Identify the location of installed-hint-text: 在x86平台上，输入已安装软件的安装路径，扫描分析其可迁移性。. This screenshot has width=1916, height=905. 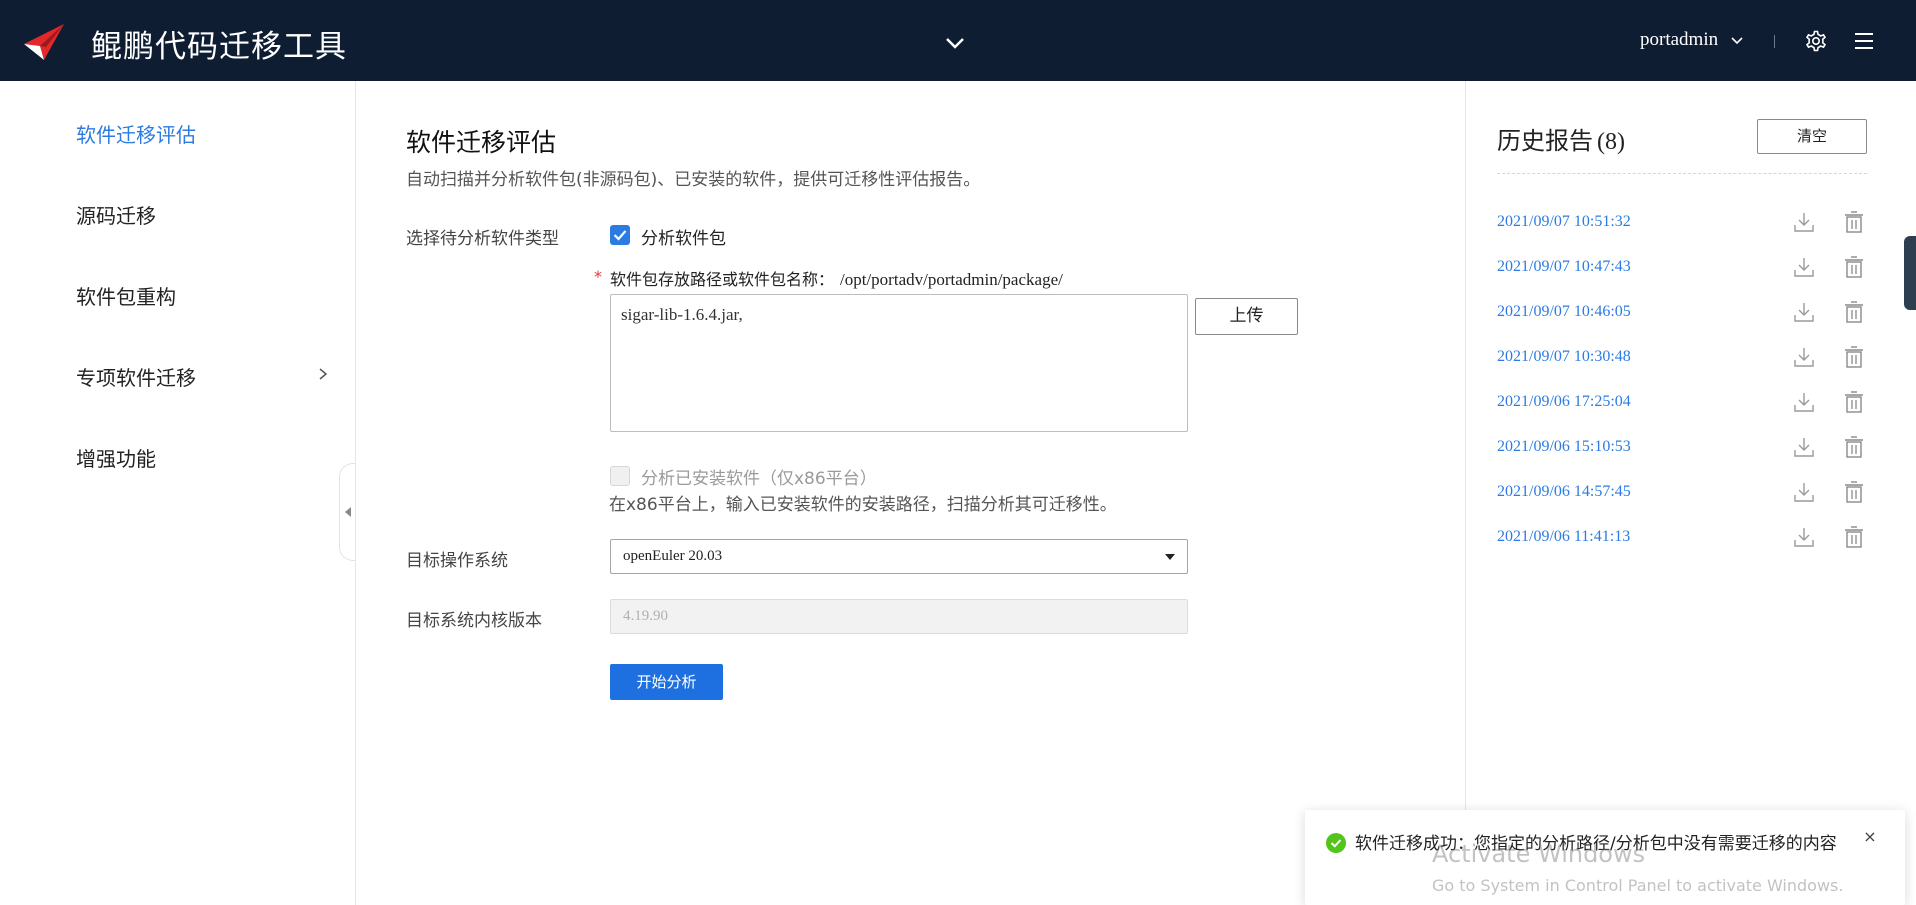
(863, 505).